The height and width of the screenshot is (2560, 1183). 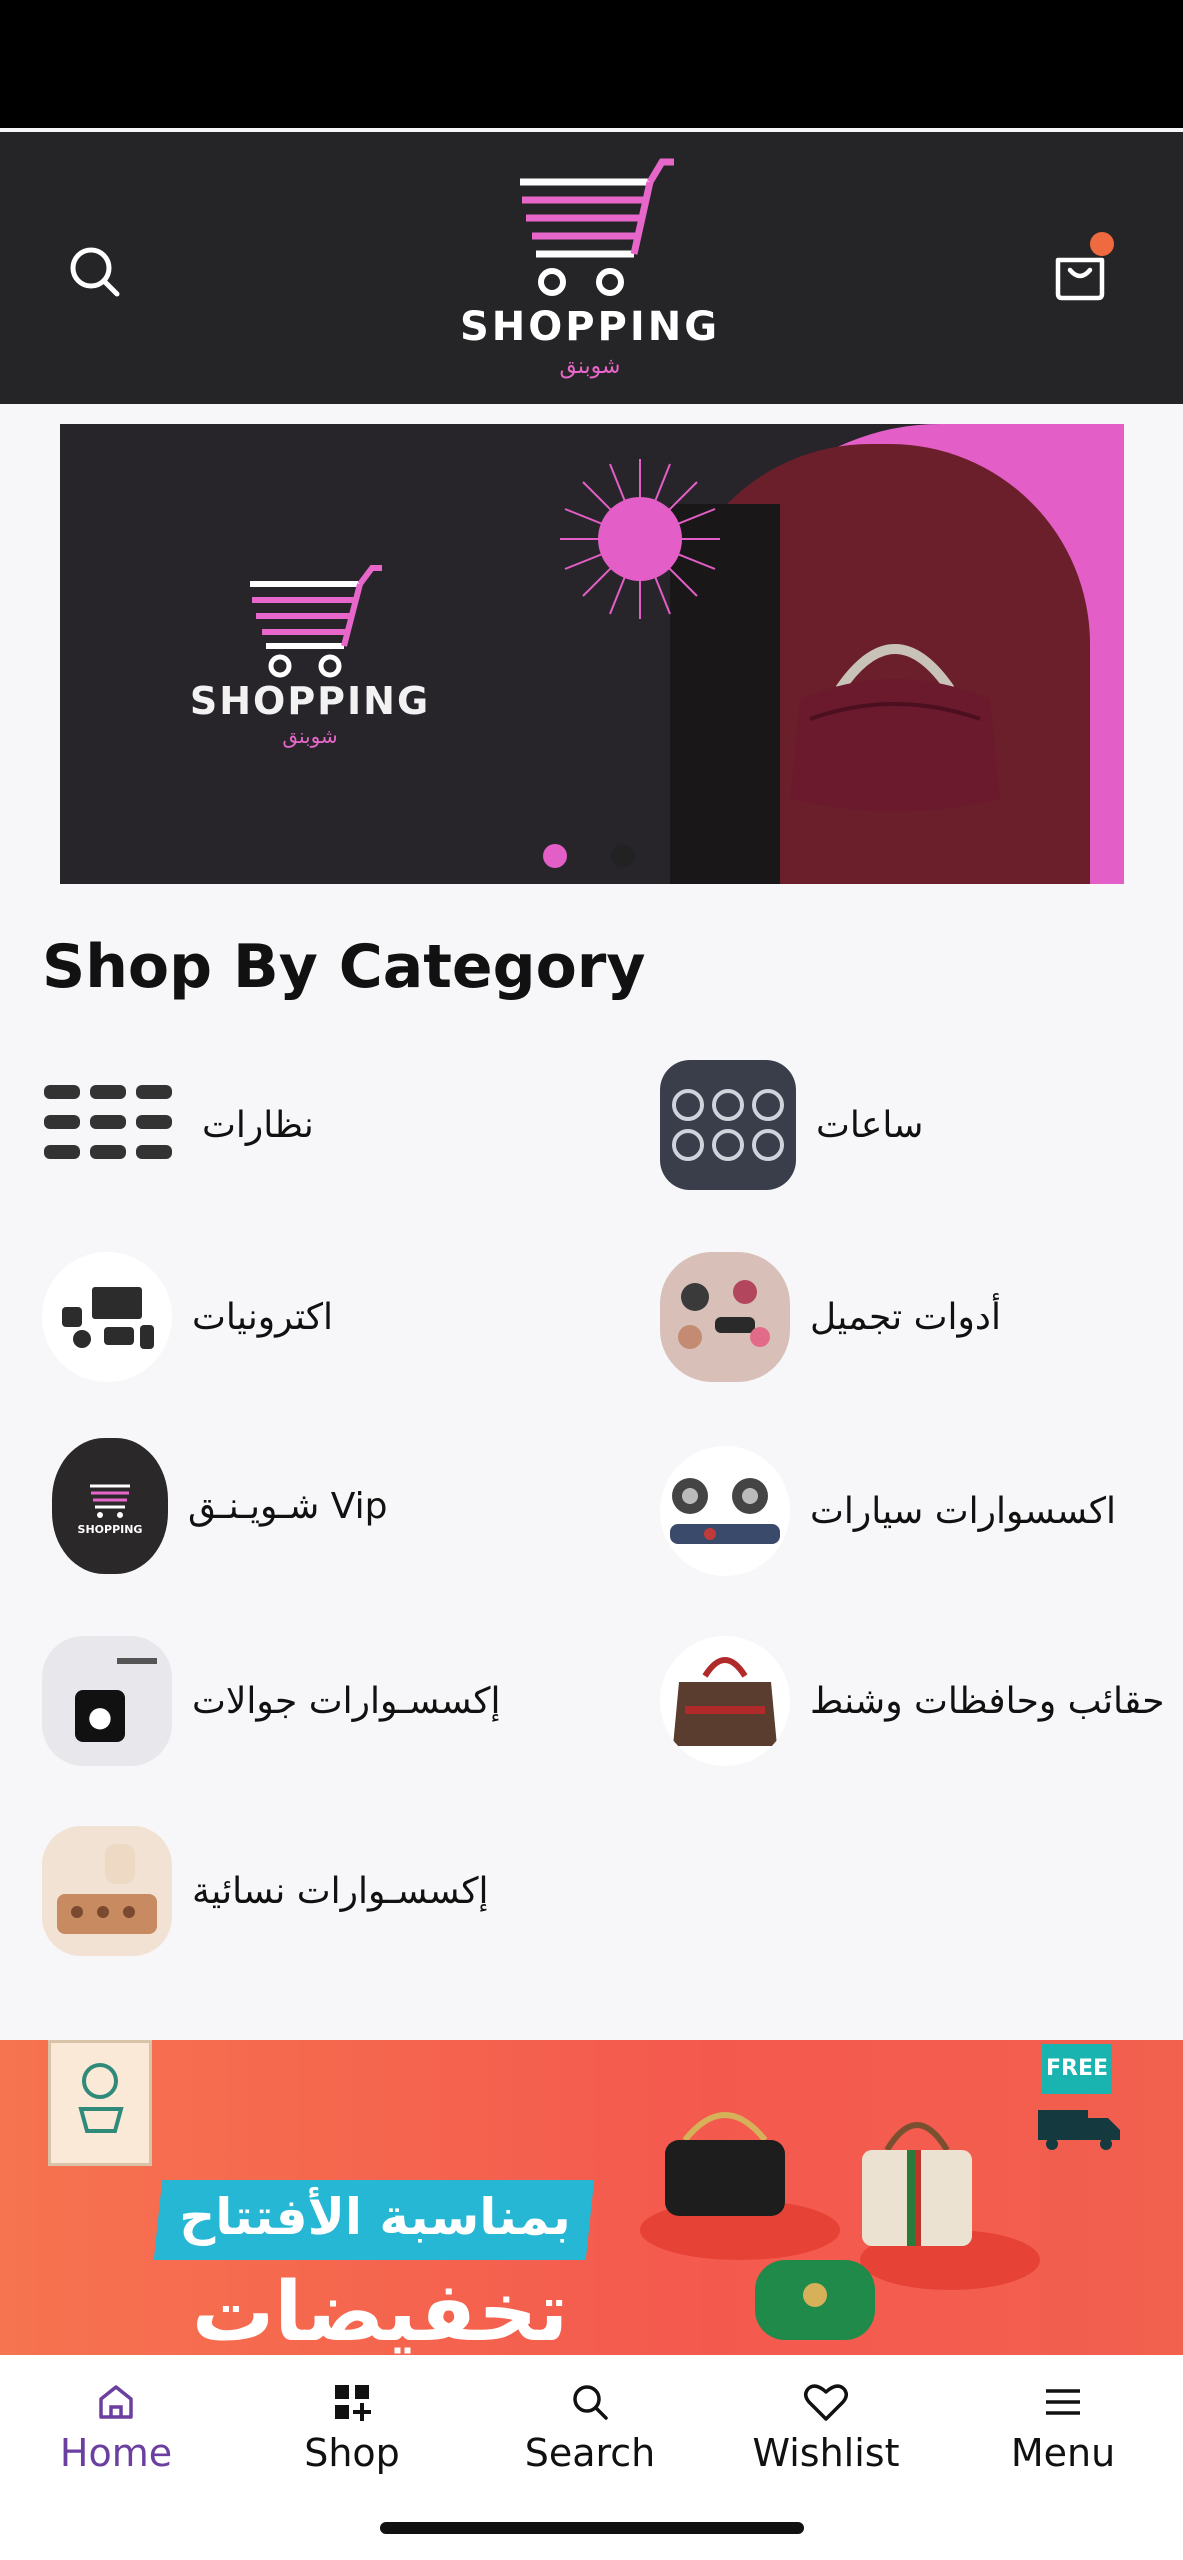 I want to click on tab-label: Search, so click(x=590, y=2453).